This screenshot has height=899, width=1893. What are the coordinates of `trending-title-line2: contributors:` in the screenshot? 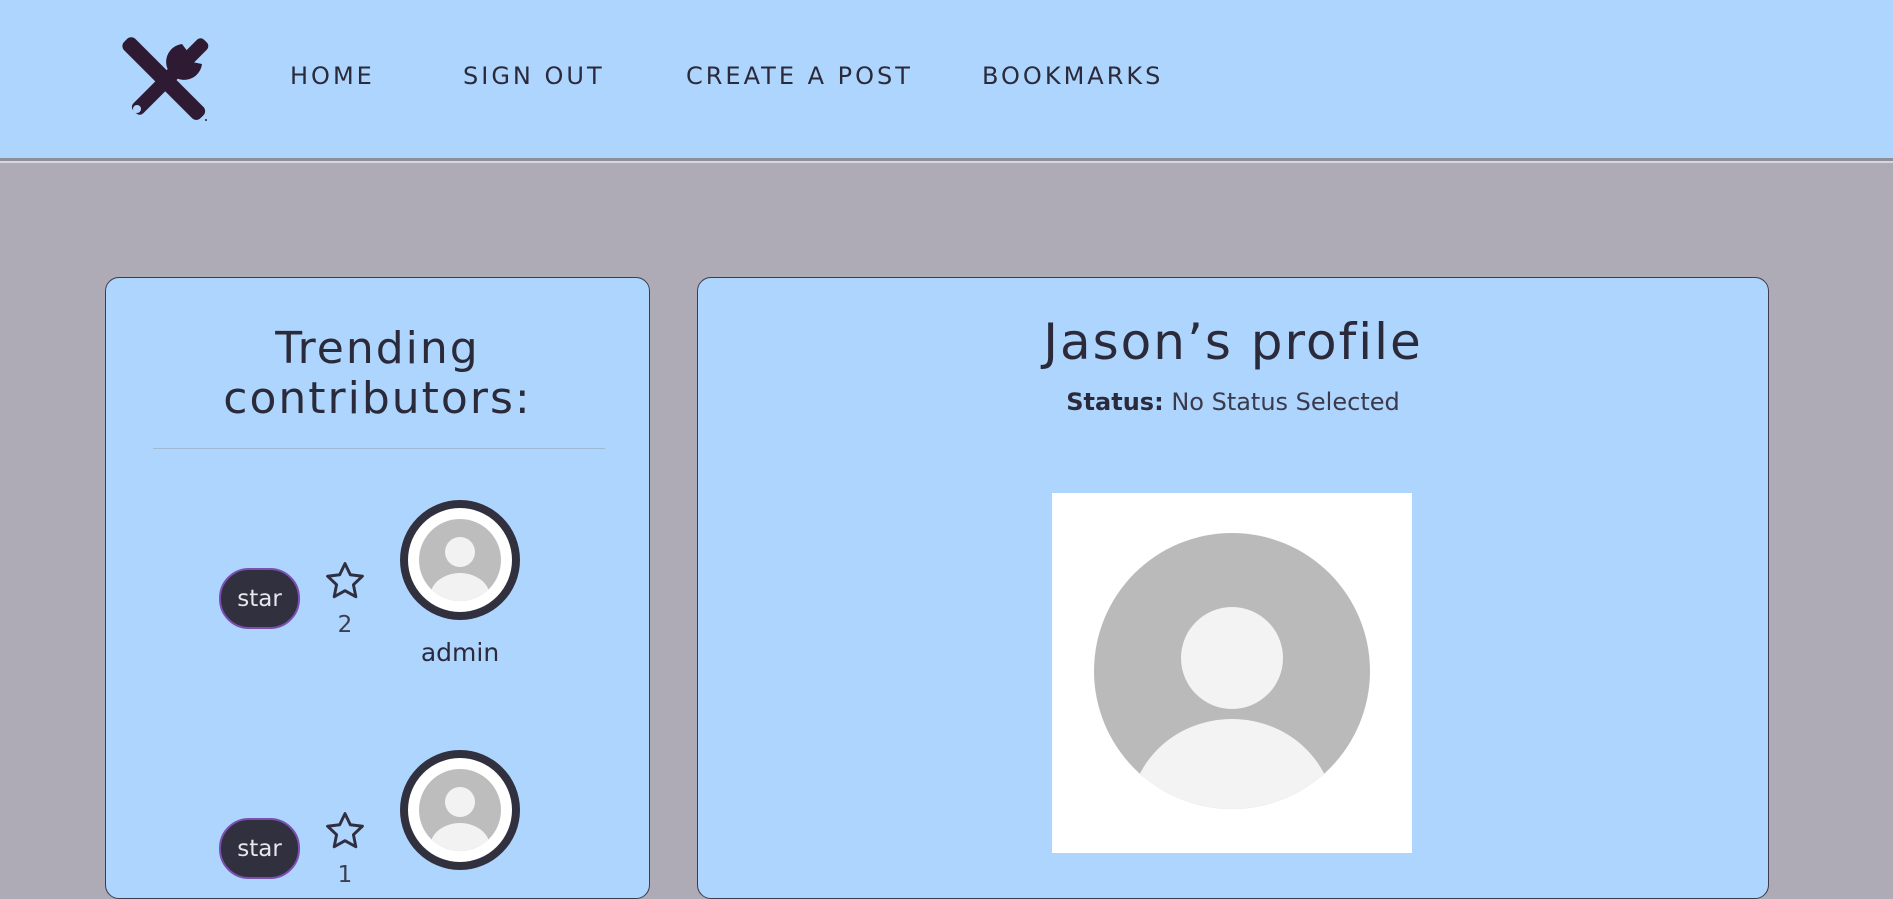 It's located at (377, 398).